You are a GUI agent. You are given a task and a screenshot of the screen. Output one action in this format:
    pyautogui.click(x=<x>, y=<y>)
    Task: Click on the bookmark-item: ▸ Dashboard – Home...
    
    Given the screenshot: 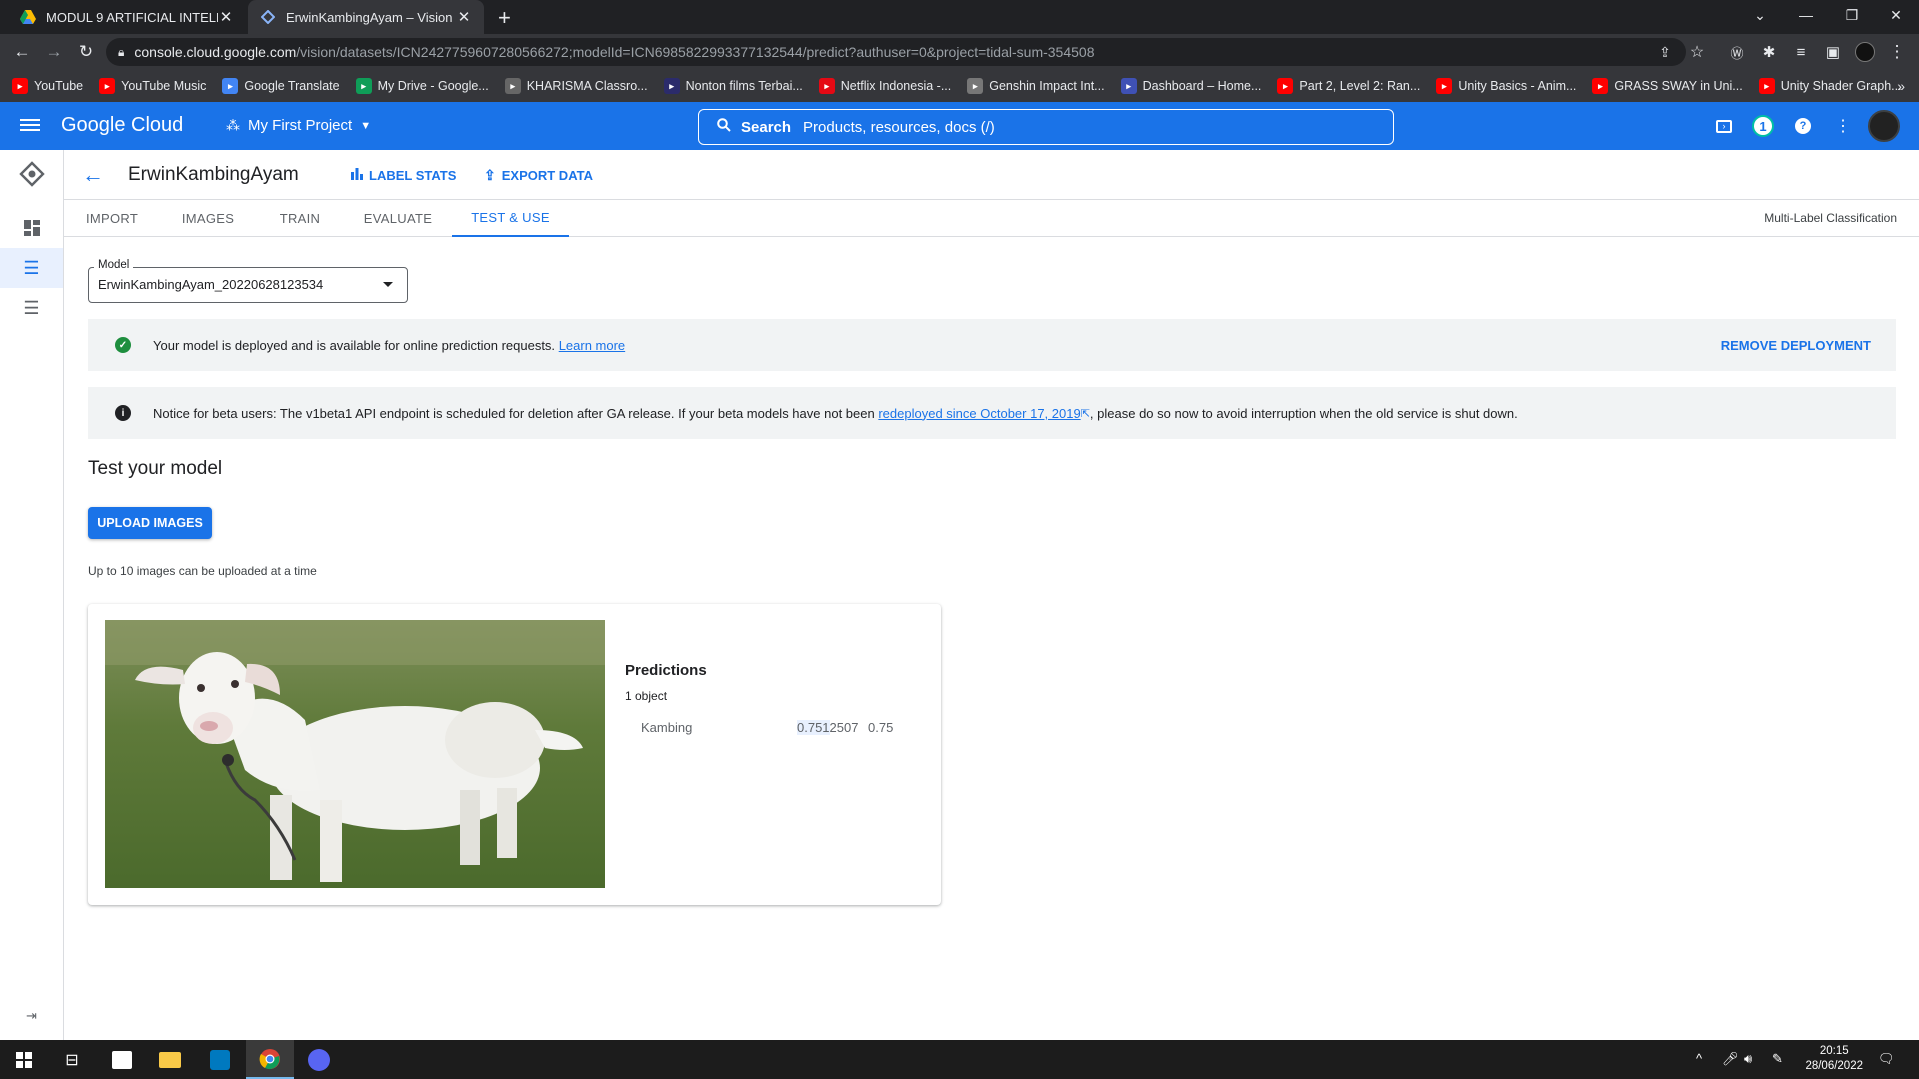 What is the action you would take?
    pyautogui.click(x=1190, y=86)
    